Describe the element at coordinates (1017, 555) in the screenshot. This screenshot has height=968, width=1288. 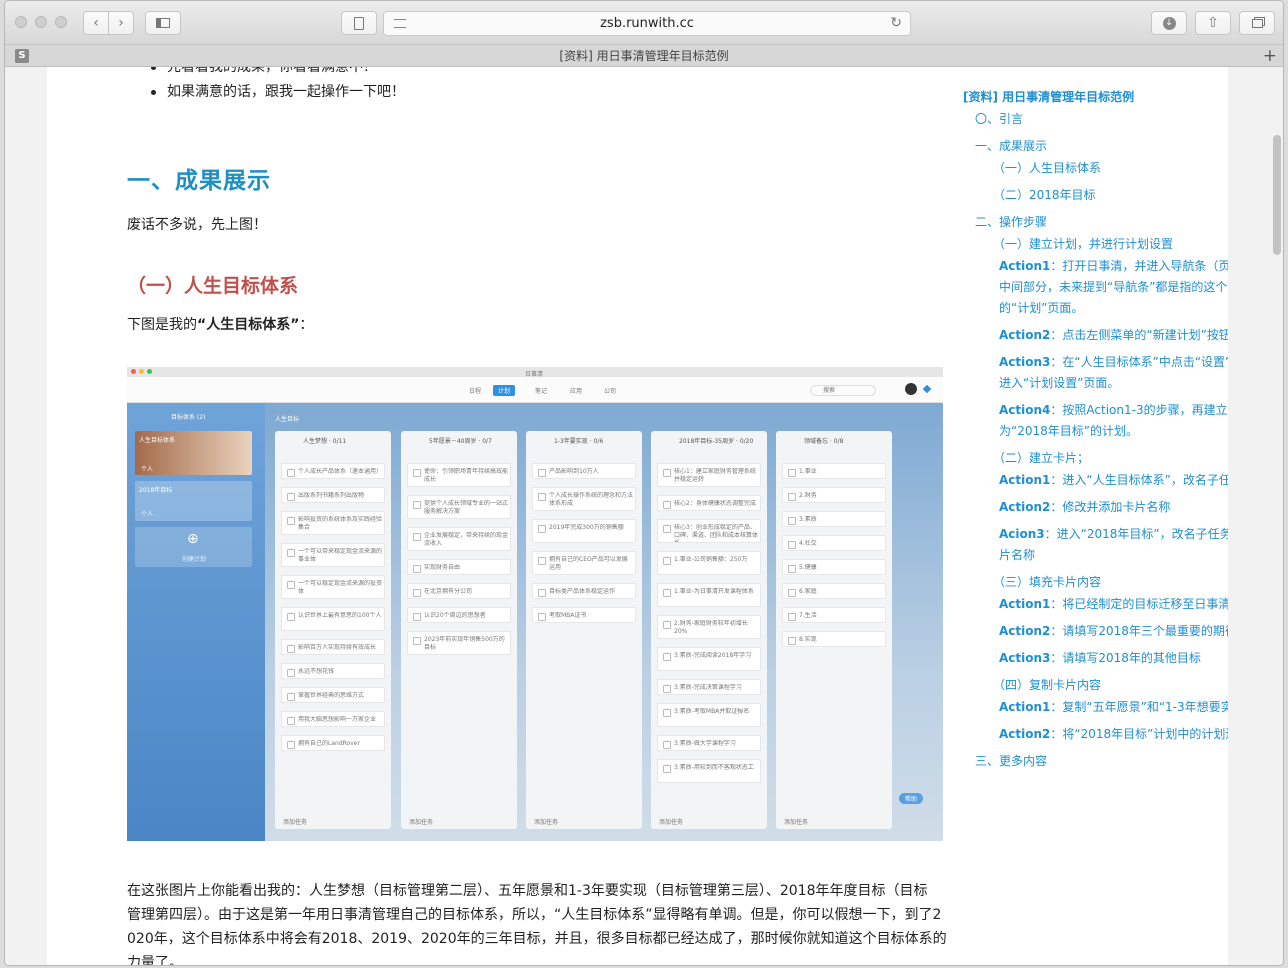
I see `toc-item: 片名称` at that location.